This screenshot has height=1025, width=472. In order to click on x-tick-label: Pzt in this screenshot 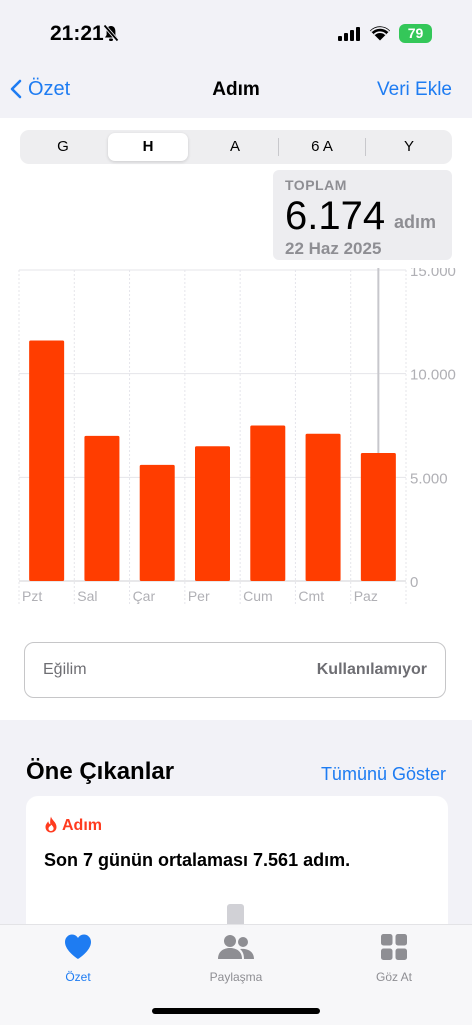, I will do `click(32, 596)`.